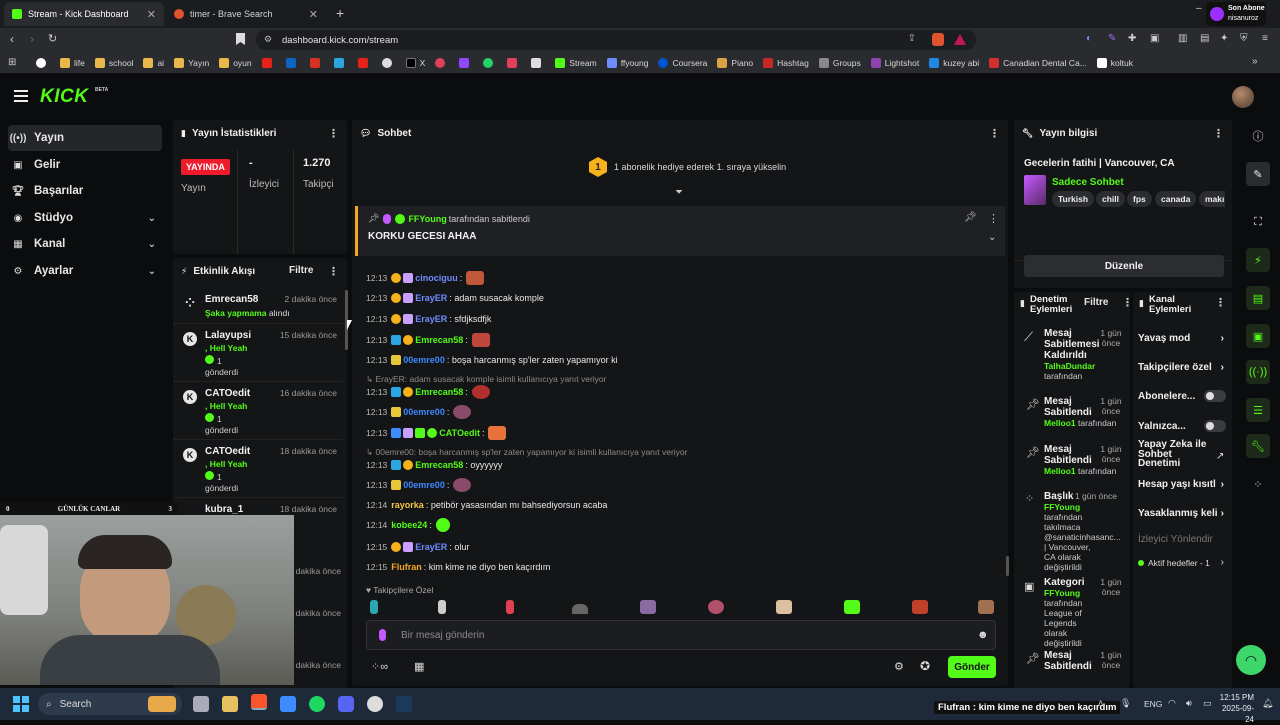  Describe the element at coordinates (1258, 222) in the screenshot. I see `fullscreen-icon: ⛶` at that location.